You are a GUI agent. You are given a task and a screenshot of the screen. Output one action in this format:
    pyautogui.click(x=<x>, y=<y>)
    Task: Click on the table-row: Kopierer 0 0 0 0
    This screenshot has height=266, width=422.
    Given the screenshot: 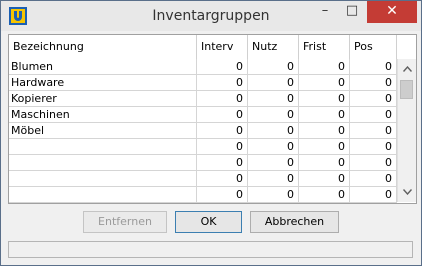 What is the action you would take?
    pyautogui.click(x=203, y=99)
    